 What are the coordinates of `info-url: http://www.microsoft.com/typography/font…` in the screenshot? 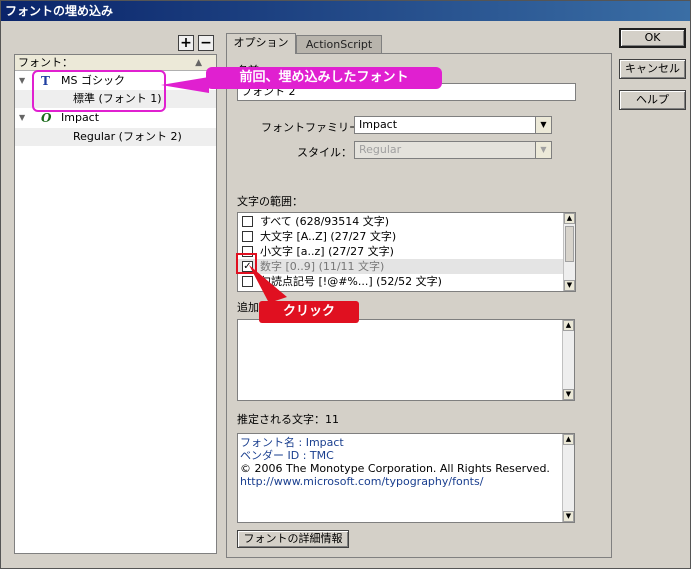 It's located at (362, 481).